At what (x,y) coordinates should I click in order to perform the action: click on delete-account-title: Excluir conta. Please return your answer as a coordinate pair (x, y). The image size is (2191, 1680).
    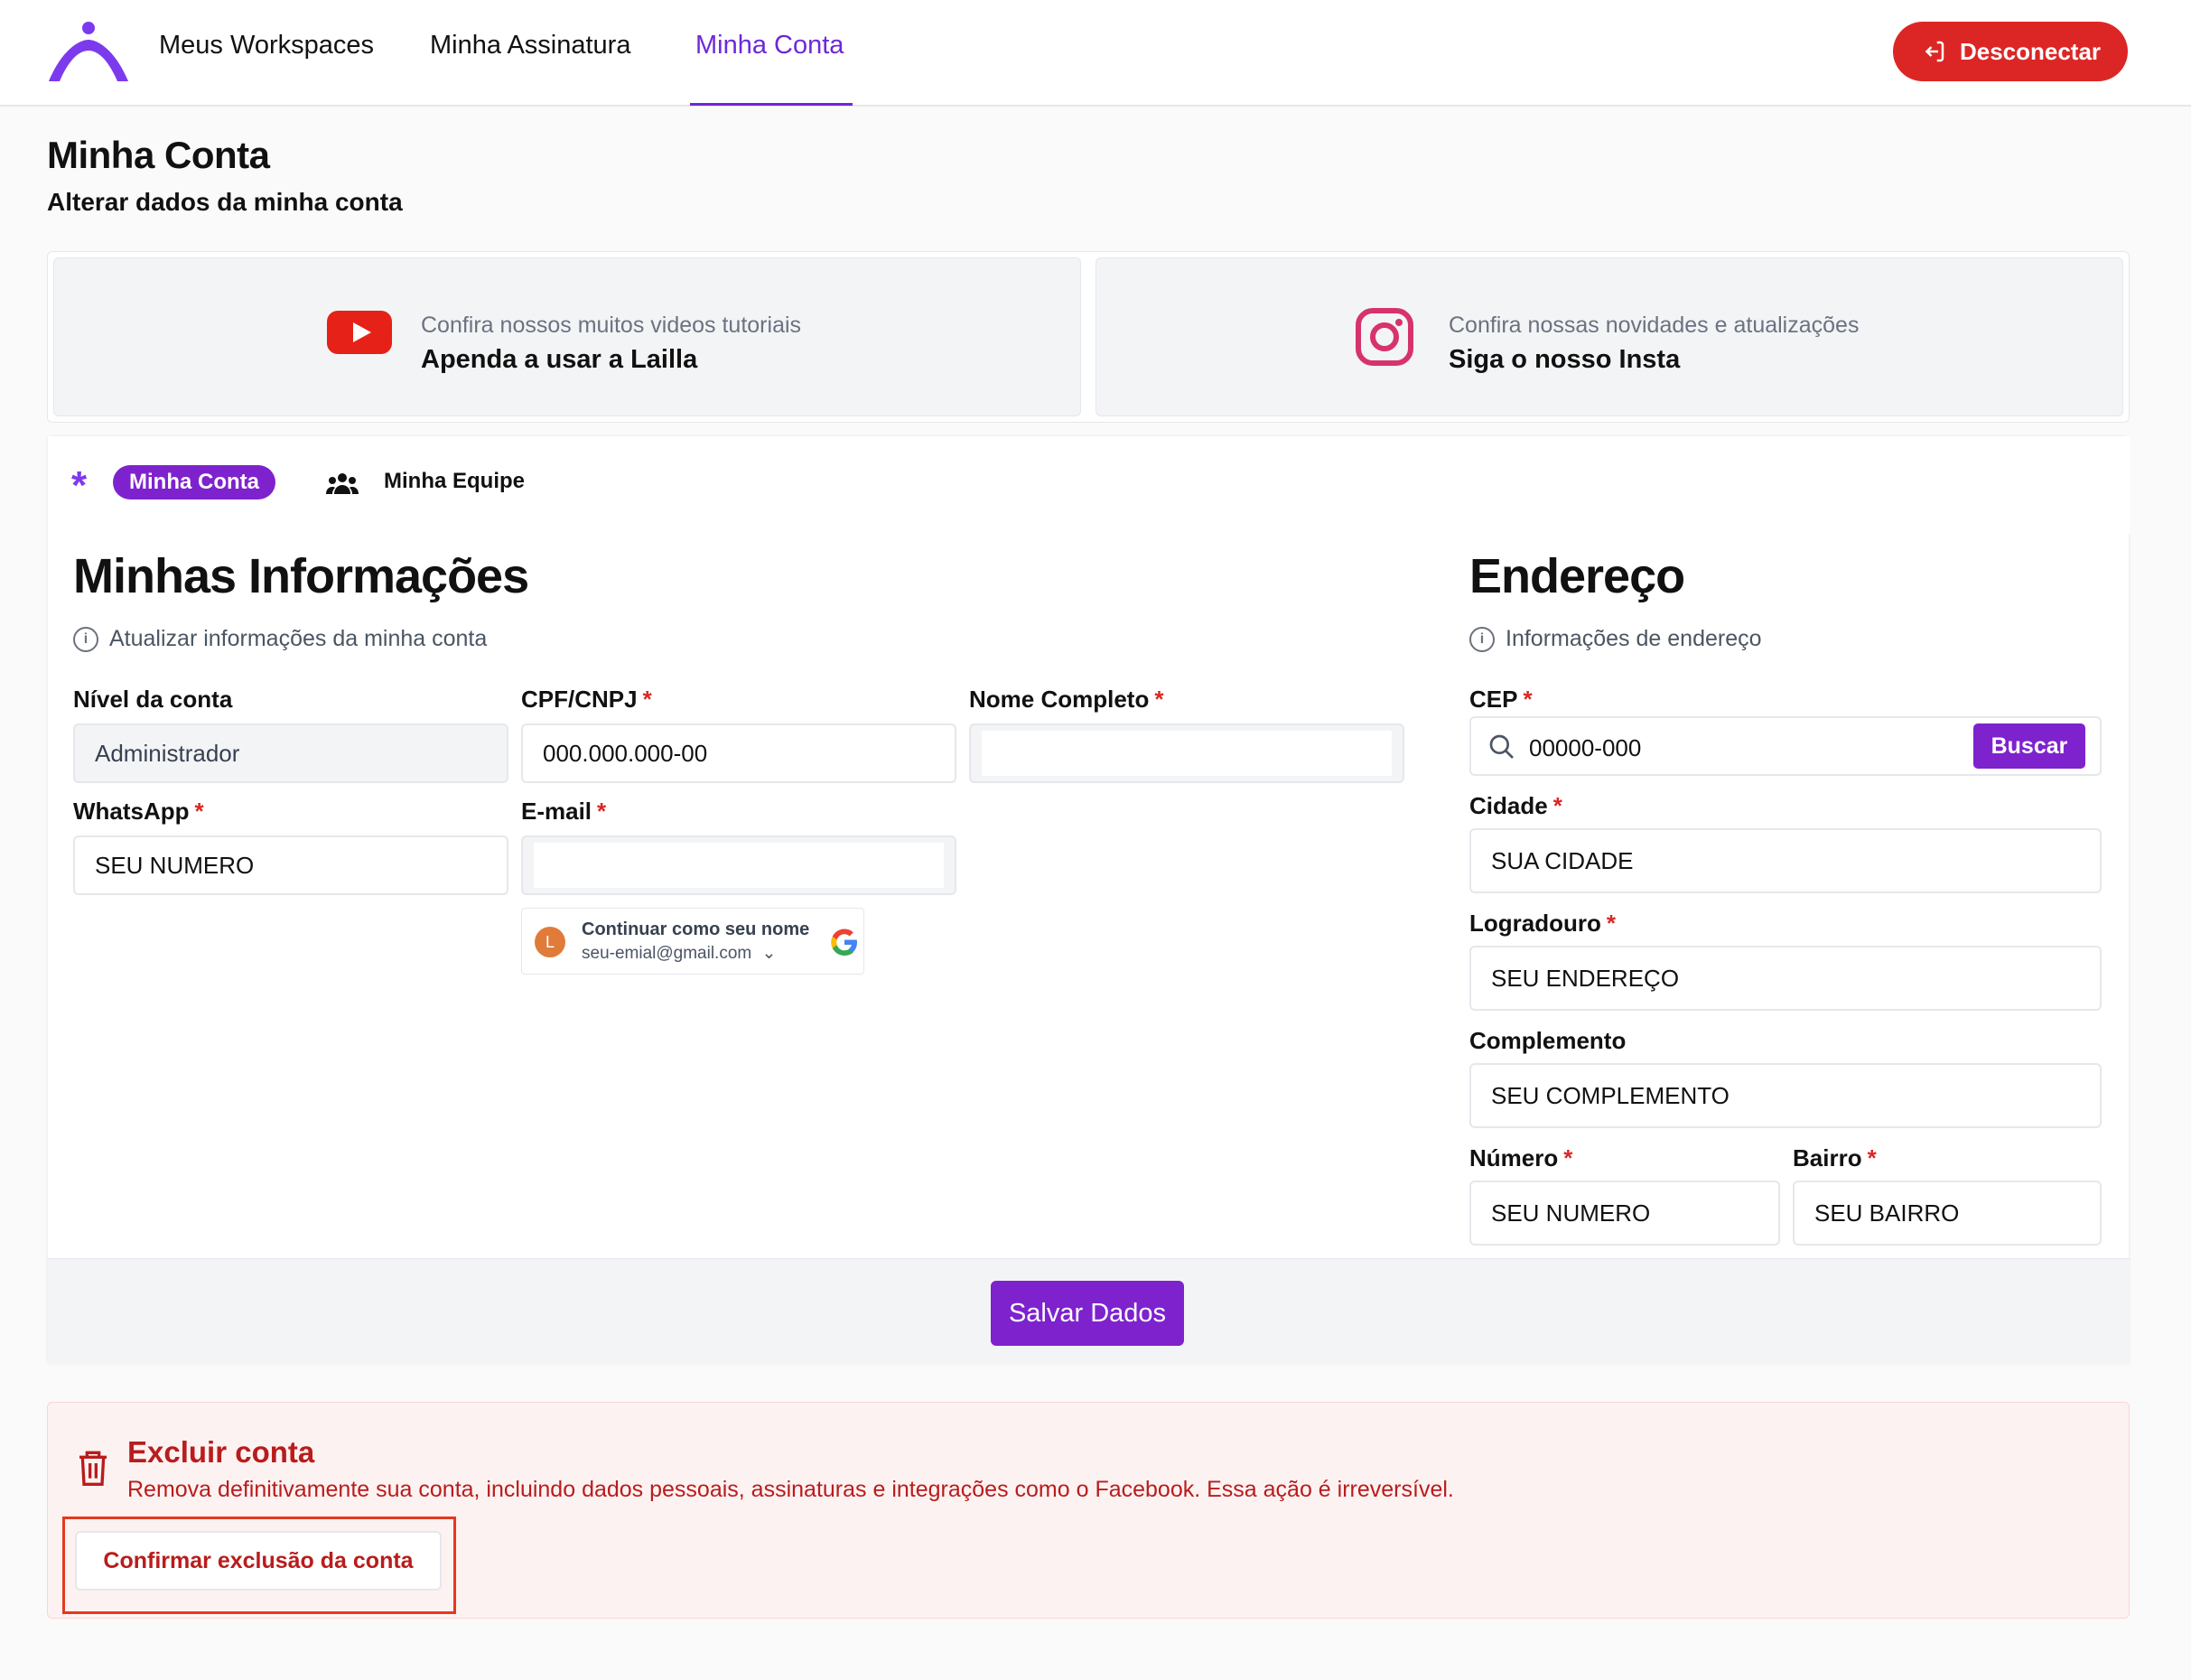
    Looking at the image, I should click on (221, 1452).